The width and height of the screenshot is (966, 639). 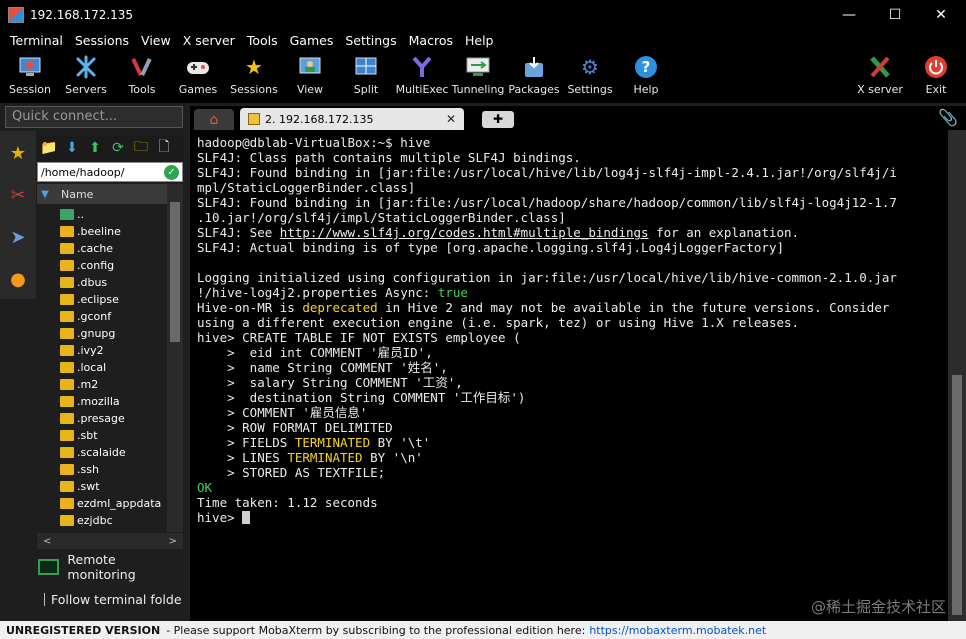 What do you see at coordinates (677, 630) in the screenshot?
I see `mobaxterm-link: https://mobaxterm.mobatek.net` at bounding box center [677, 630].